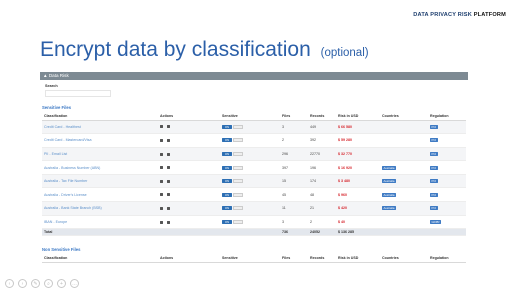 The height and width of the screenshot is (292, 520). I want to click on row-classification: Australia - Driver's License, so click(100, 195).